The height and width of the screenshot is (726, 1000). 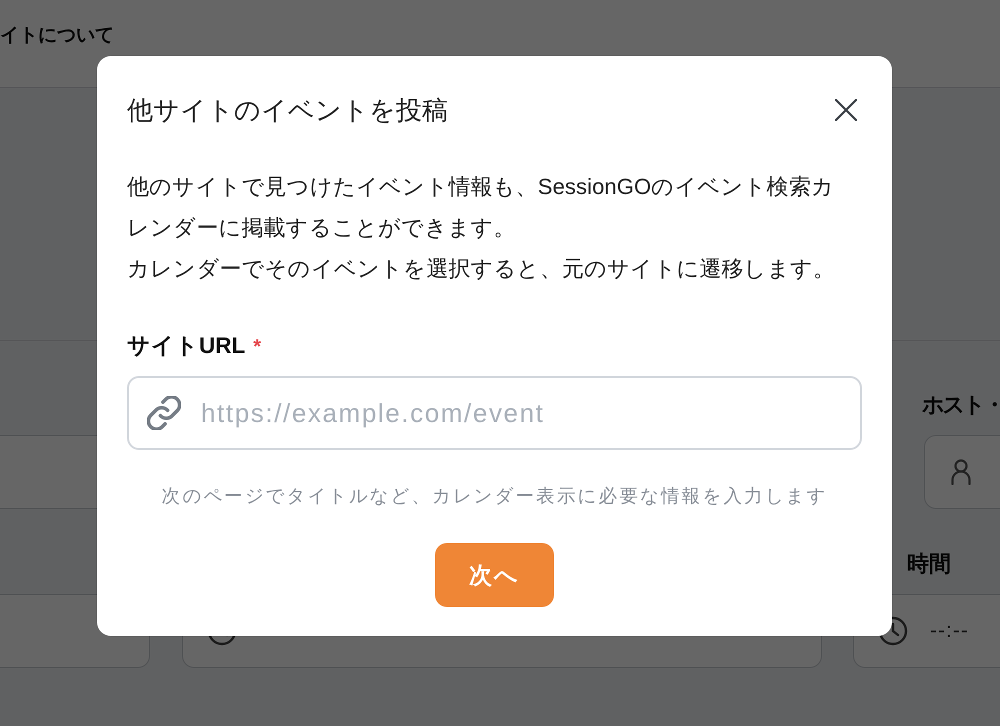 I want to click on person-icon, so click(x=961, y=472).